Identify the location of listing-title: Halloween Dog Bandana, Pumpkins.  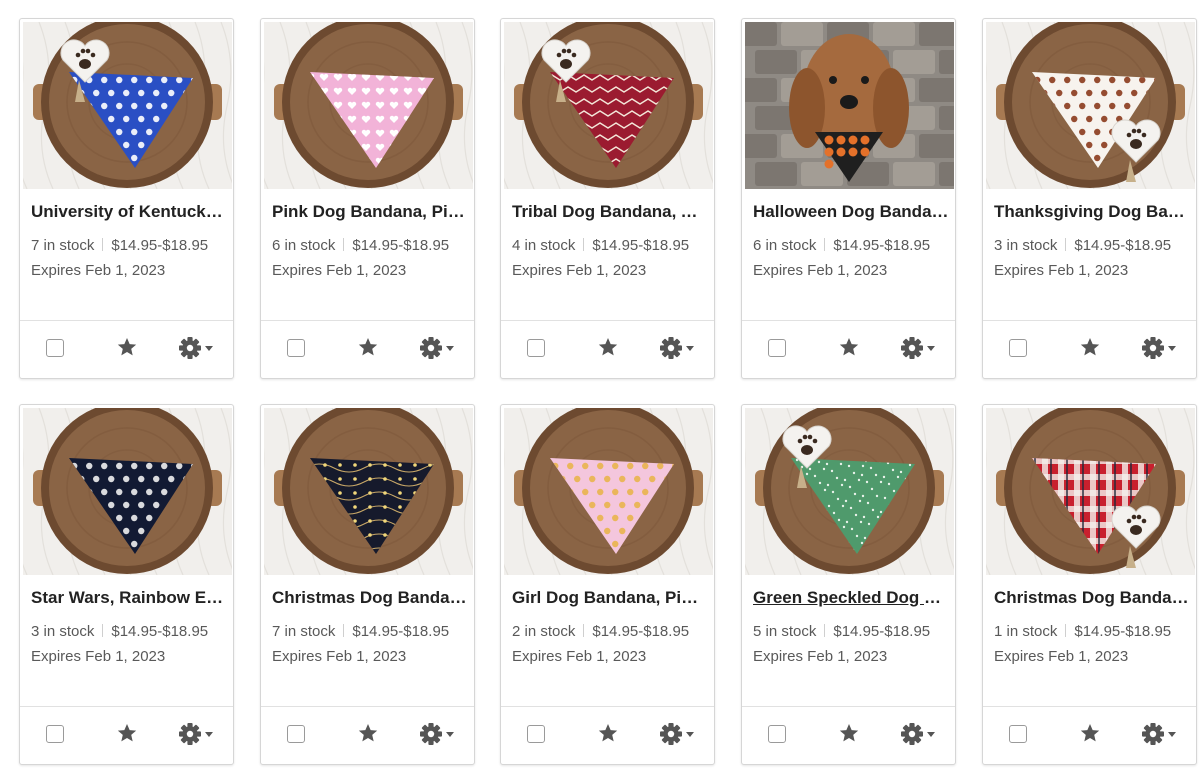
(851, 212).